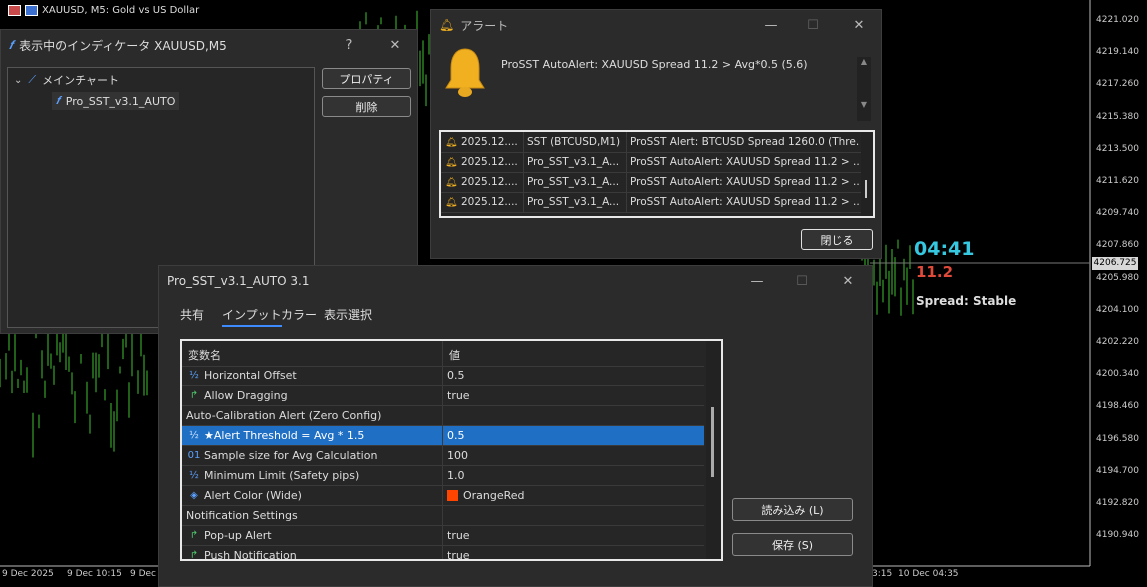 This screenshot has height=587, width=1147. I want to click on close-button: 閉じる, so click(837, 239).